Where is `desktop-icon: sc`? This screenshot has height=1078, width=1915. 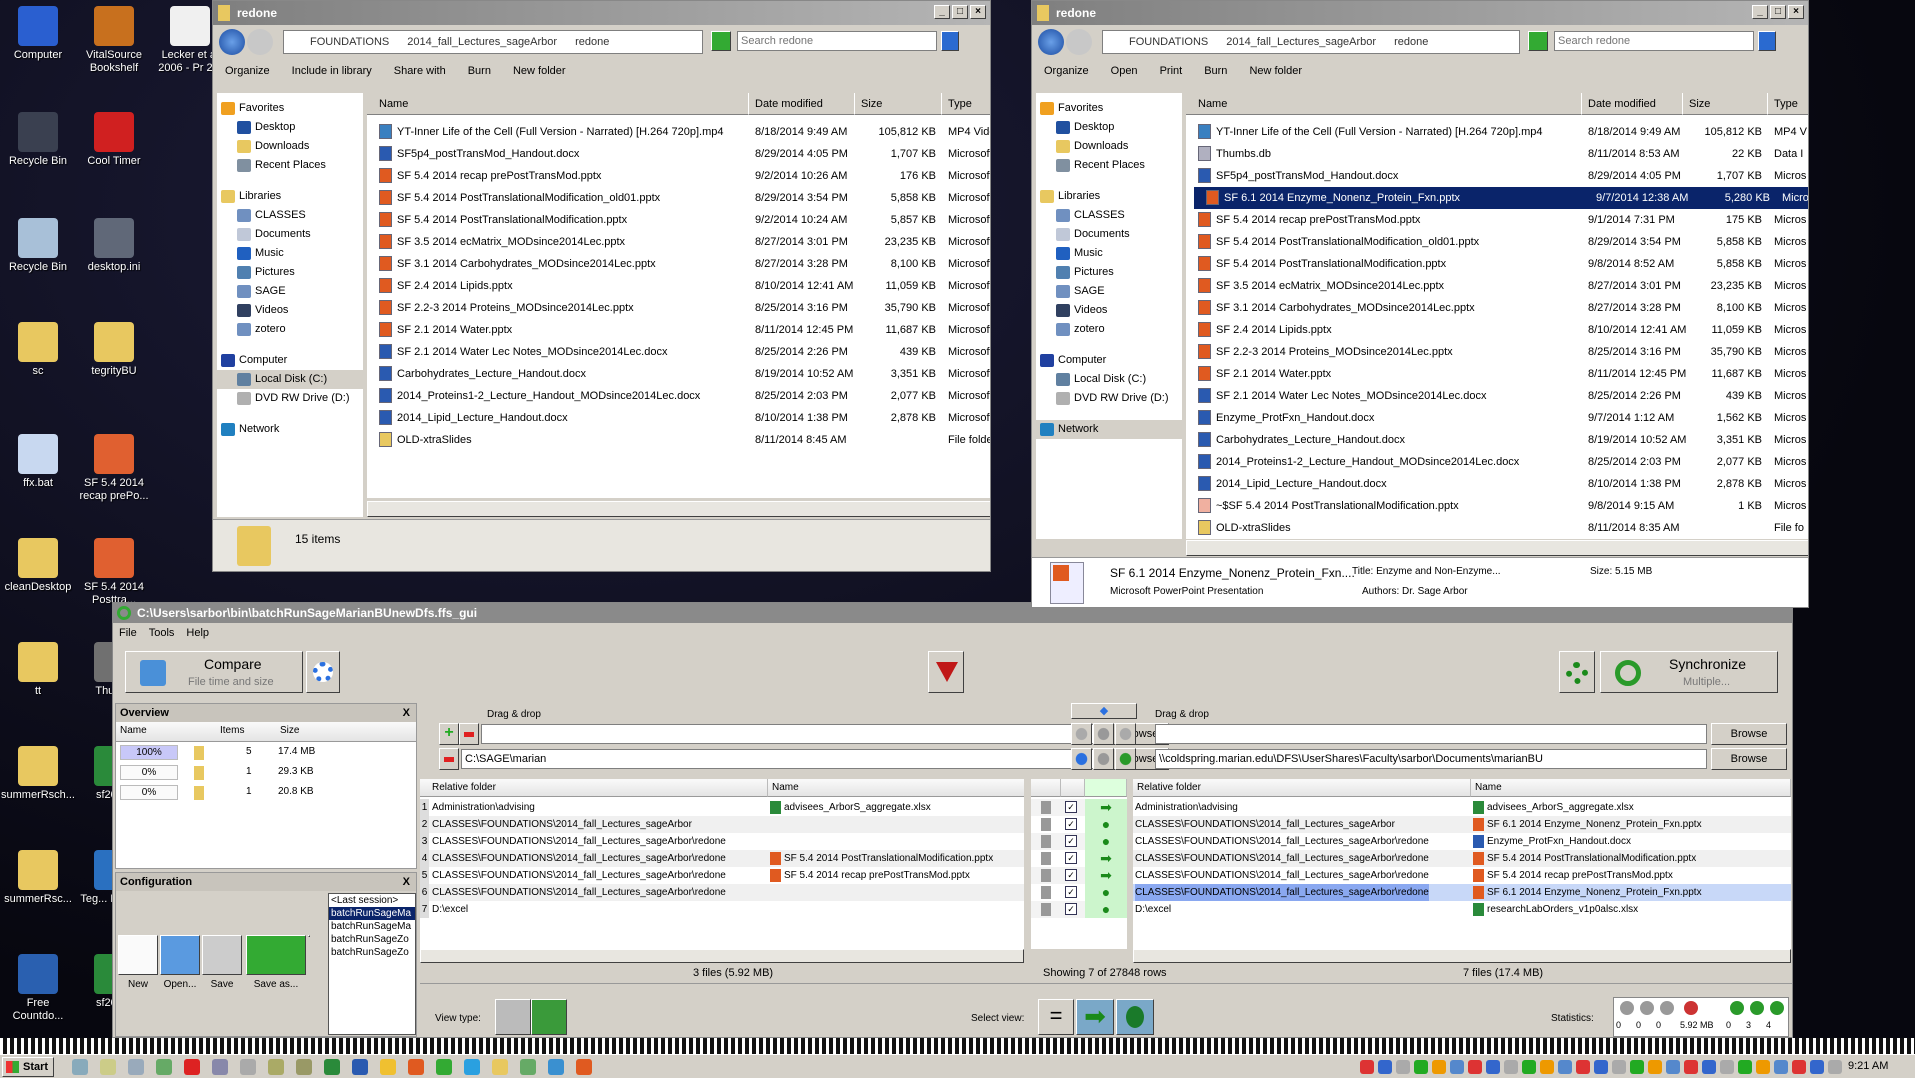 desktop-icon: sc is located at coordinates (38, 350).